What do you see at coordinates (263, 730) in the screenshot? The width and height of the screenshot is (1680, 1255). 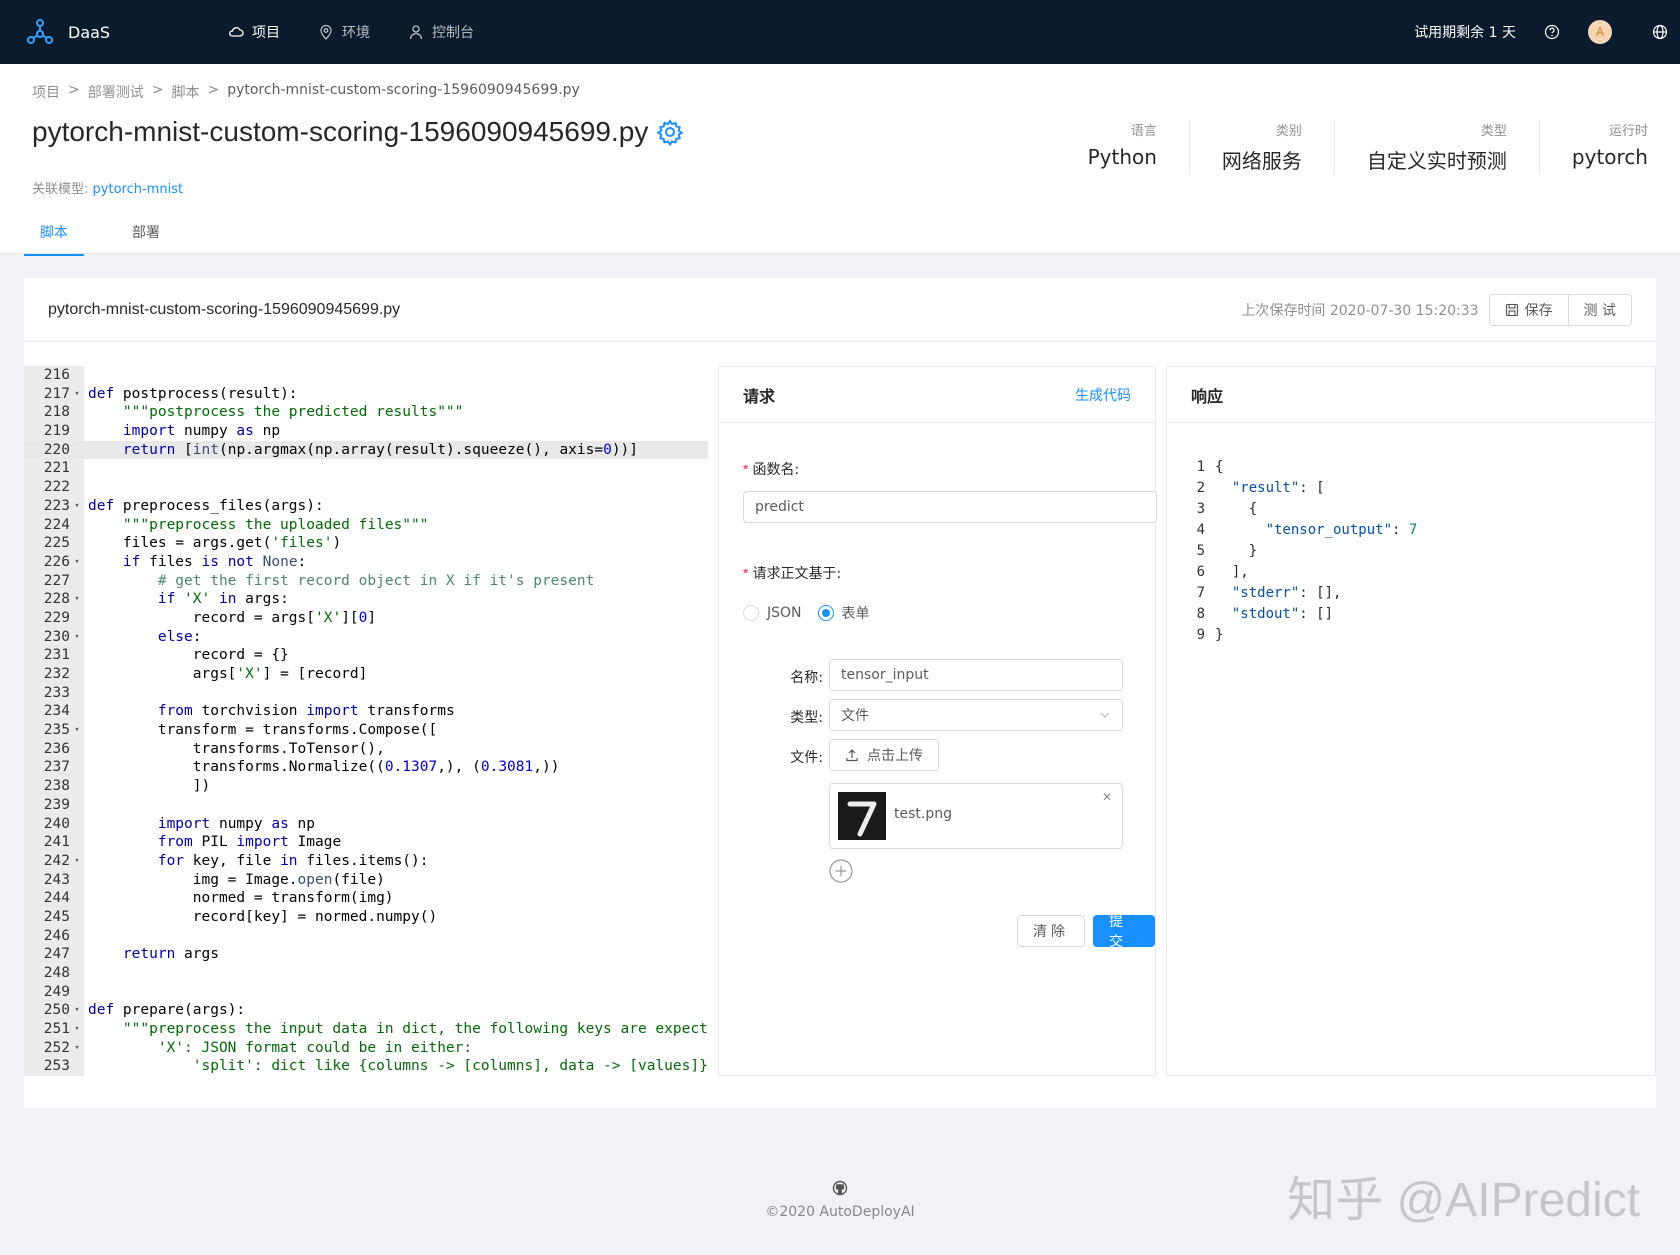 I see `code-text: transform = transforms.Compose([` at bounding box center [263, 730].